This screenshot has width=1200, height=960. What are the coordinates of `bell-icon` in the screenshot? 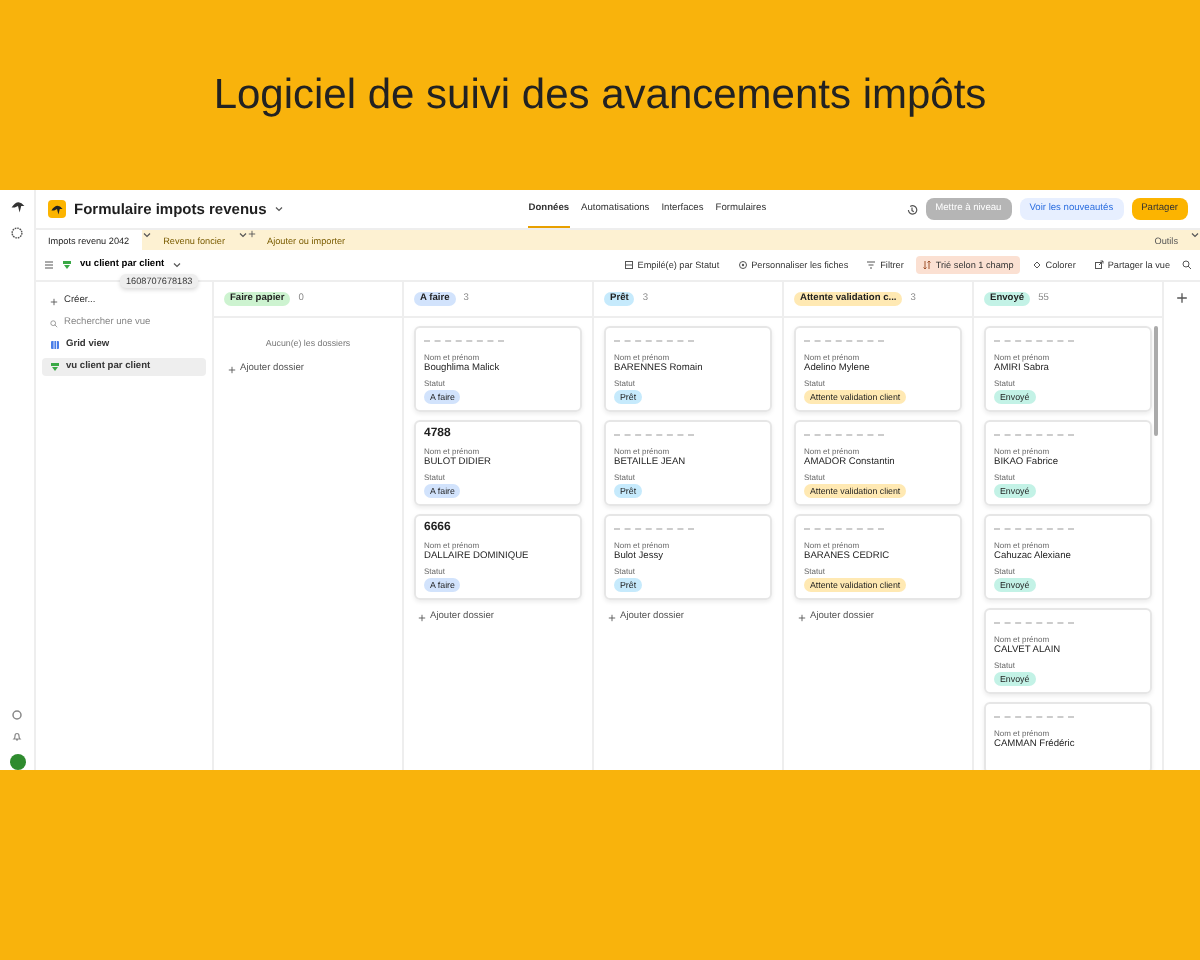 It's located at (17, 737).